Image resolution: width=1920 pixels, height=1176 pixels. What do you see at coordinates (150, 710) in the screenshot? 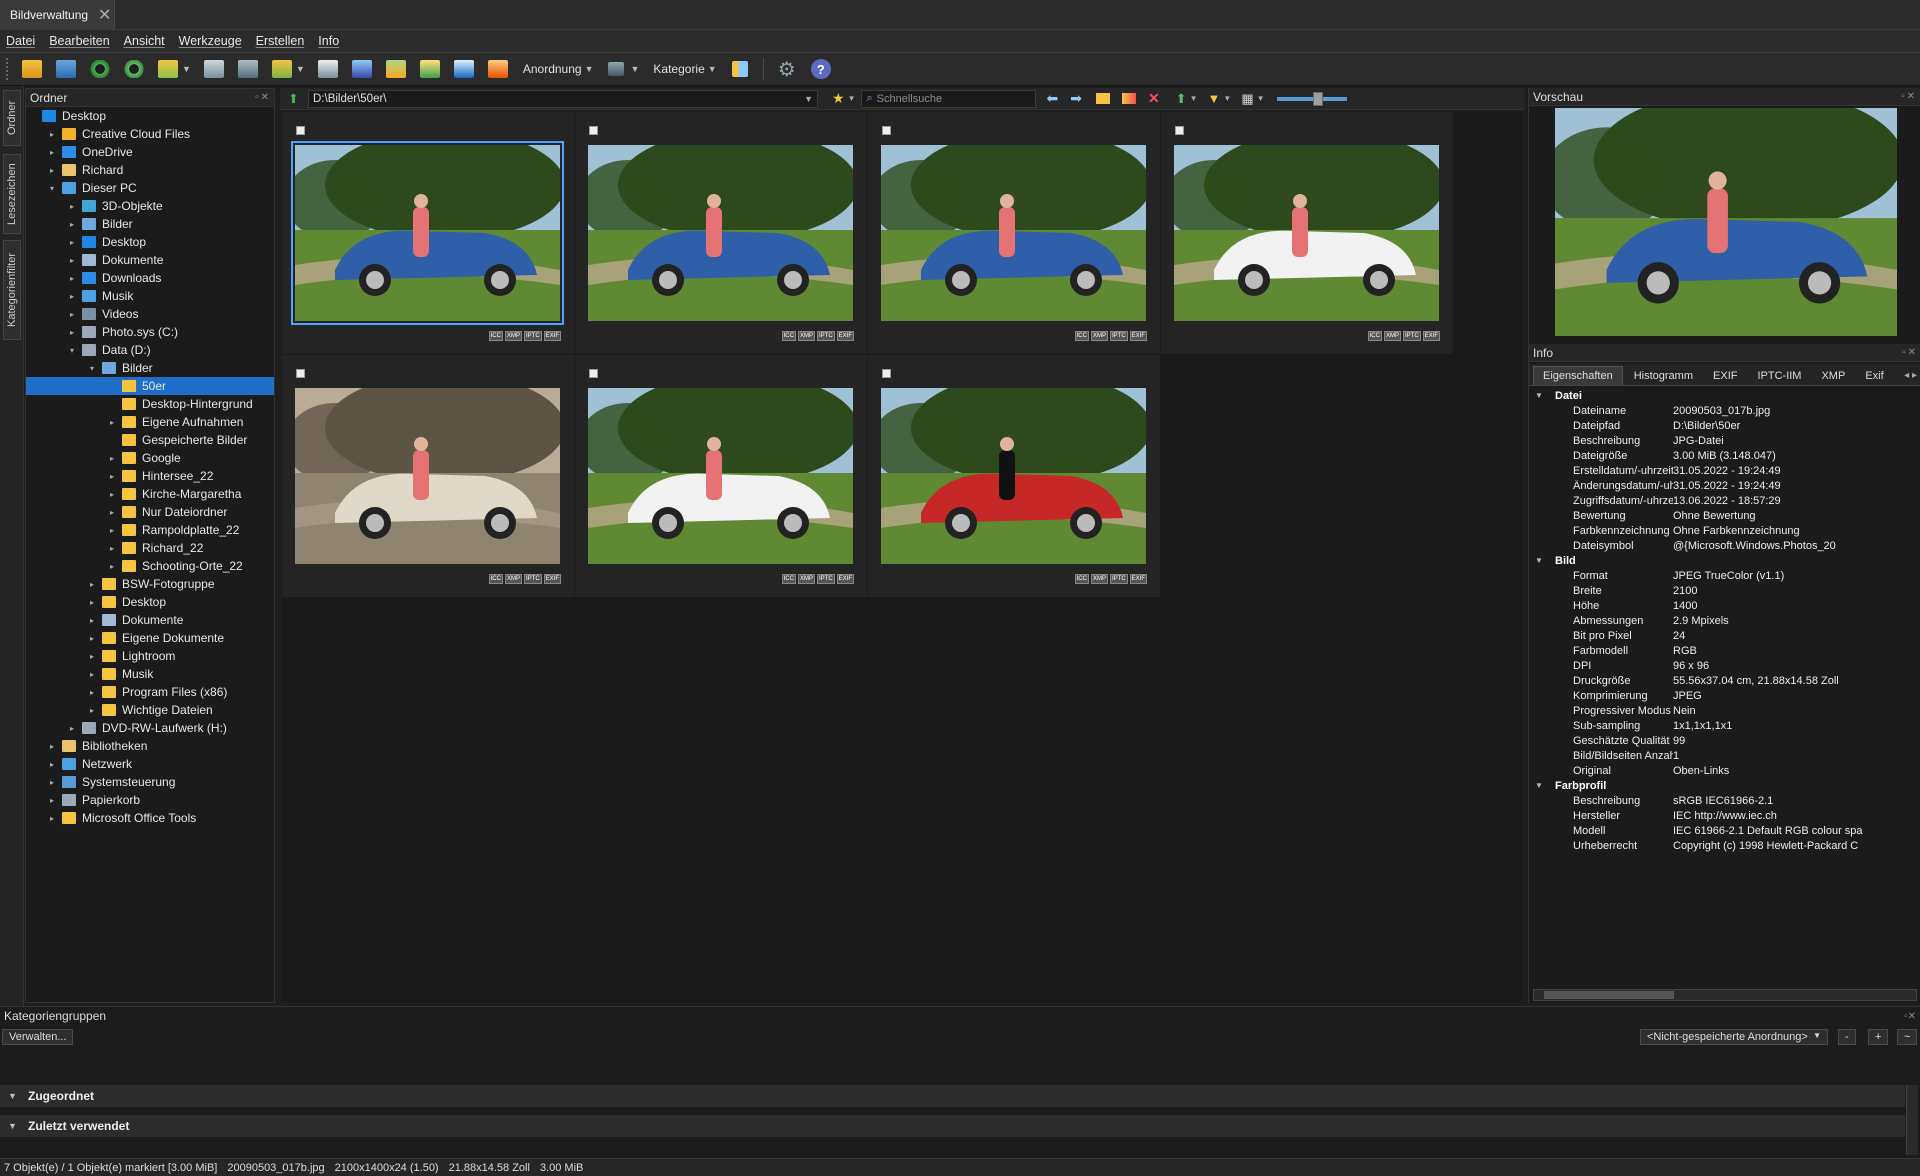
I see `tree-item: ▸ Wichtige Dateien` at bounding box center [150, 710].